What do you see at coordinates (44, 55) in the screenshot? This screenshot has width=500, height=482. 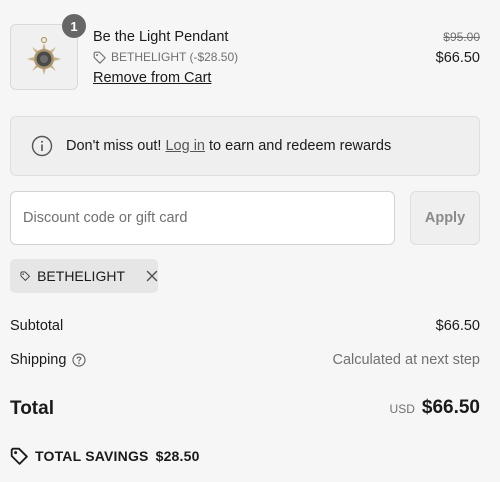 I see `pendant-image` at bounding box center [44, 55].